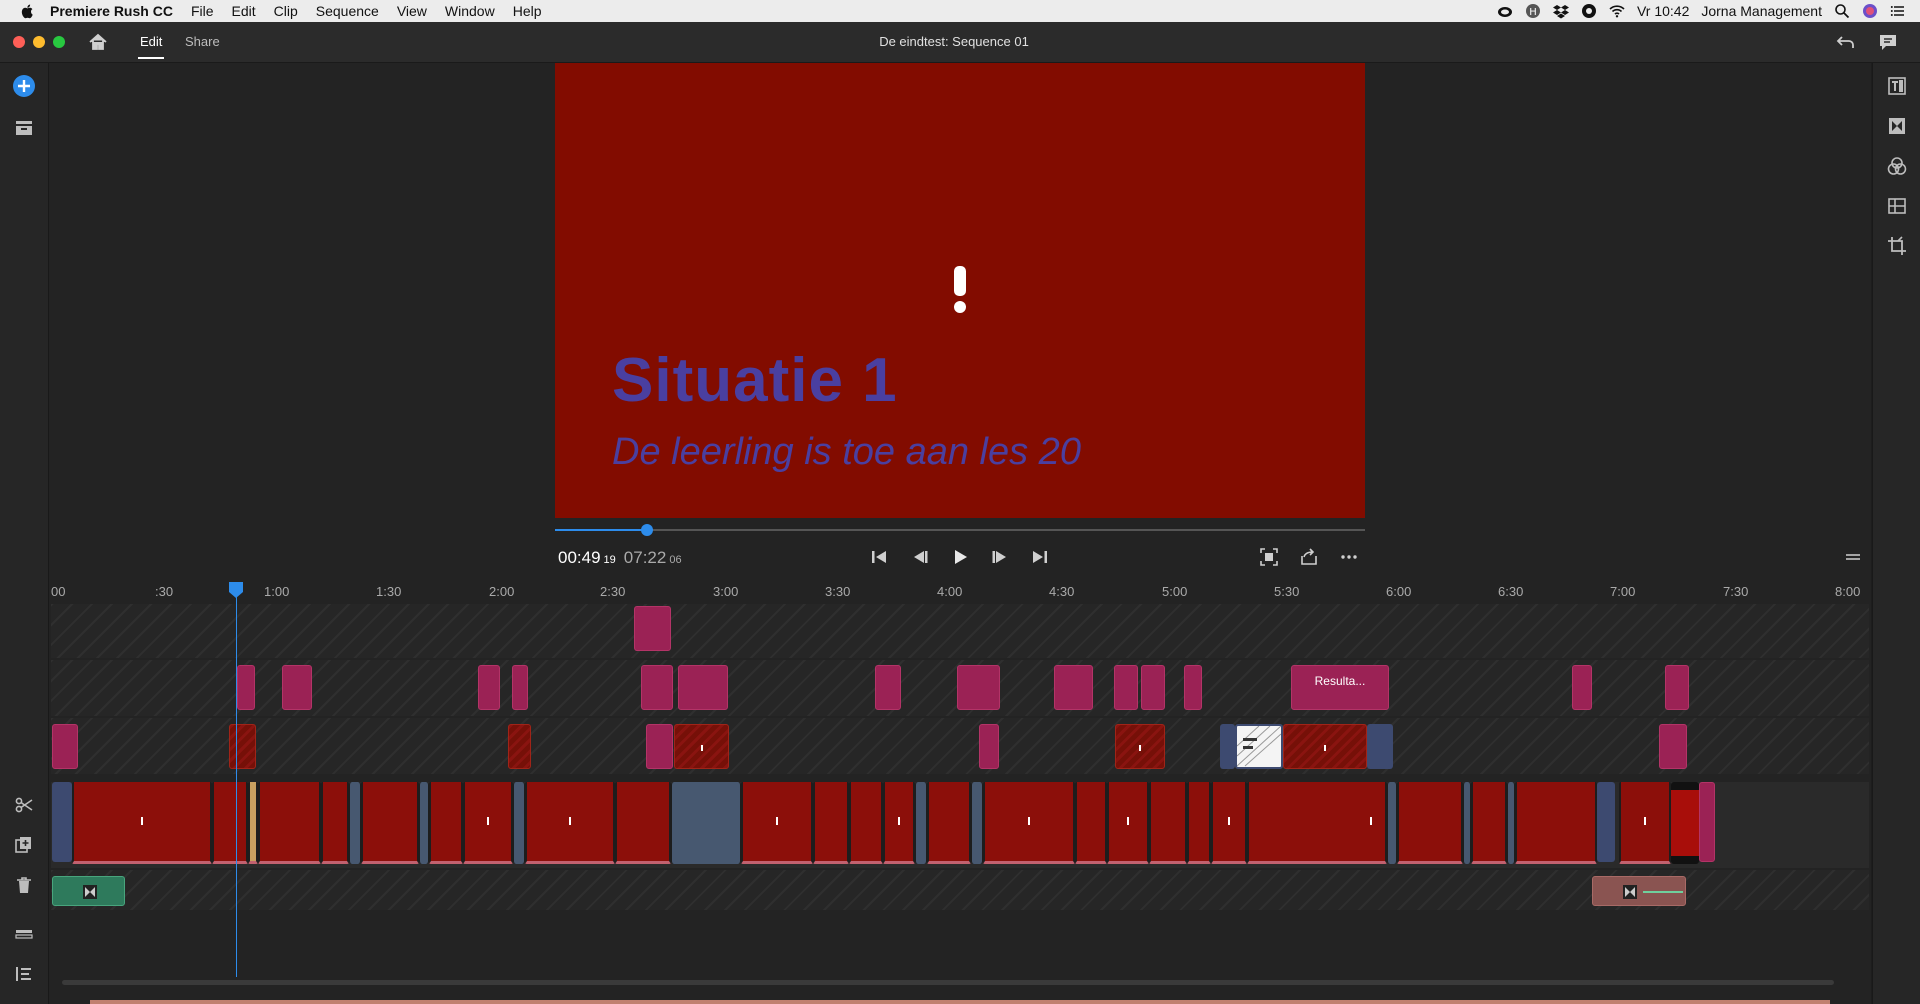 The width and height of the screenshot is (1920, 1004). I want to click on menu-window: Window, so click(470, 11).